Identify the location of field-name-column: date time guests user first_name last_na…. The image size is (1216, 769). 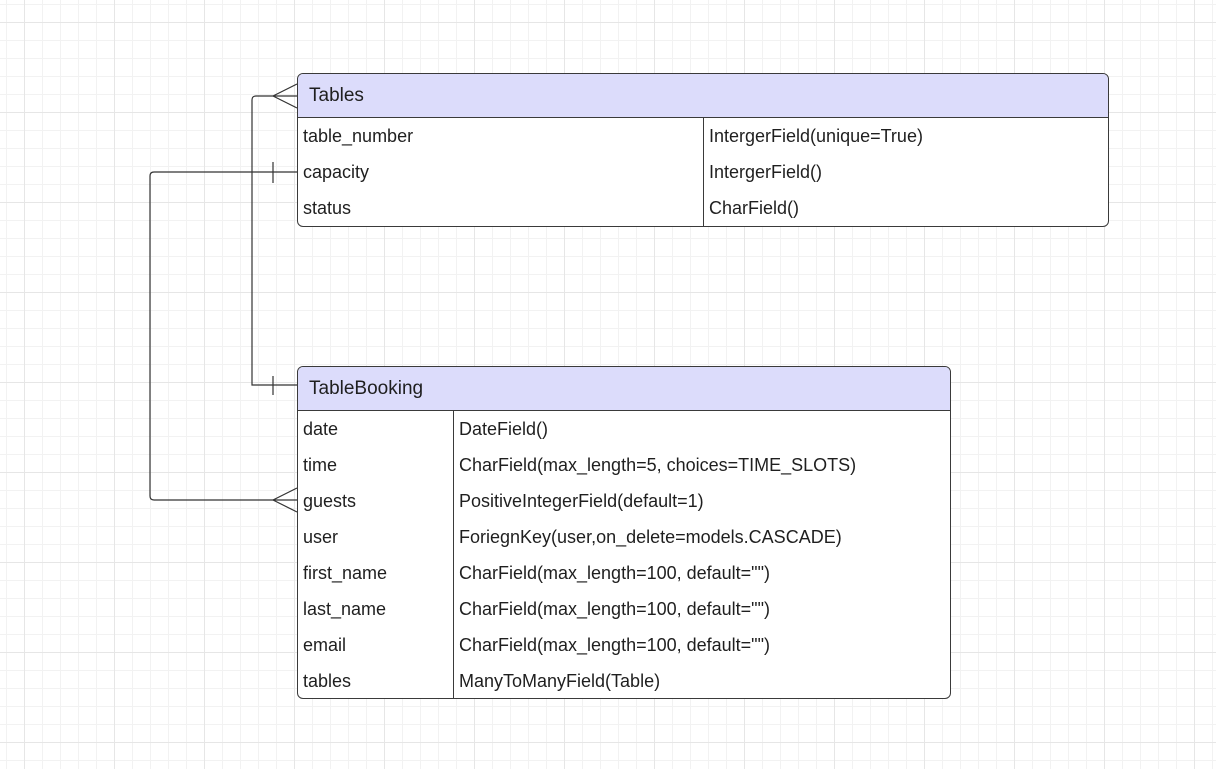
(375, 554).